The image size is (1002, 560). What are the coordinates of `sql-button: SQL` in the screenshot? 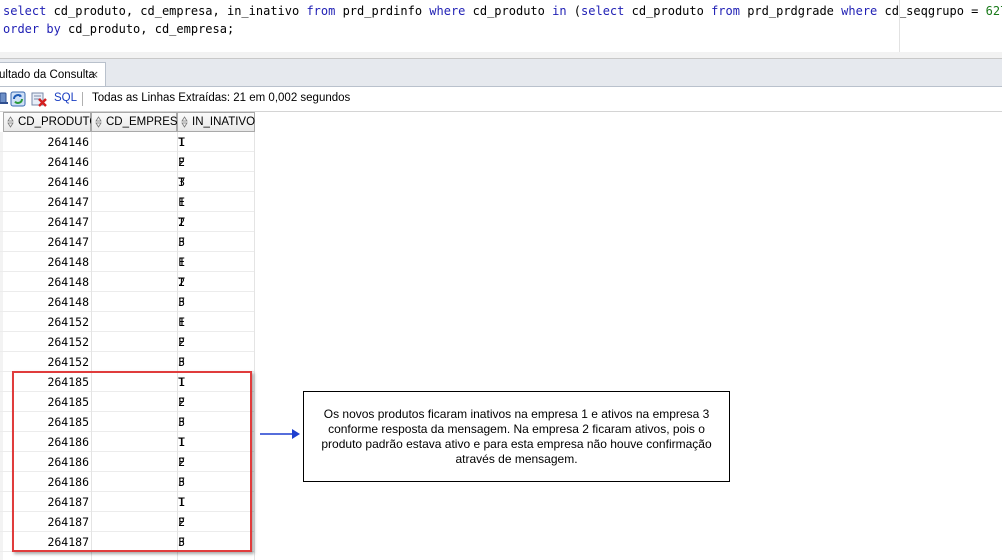 It's located at (65, 98).